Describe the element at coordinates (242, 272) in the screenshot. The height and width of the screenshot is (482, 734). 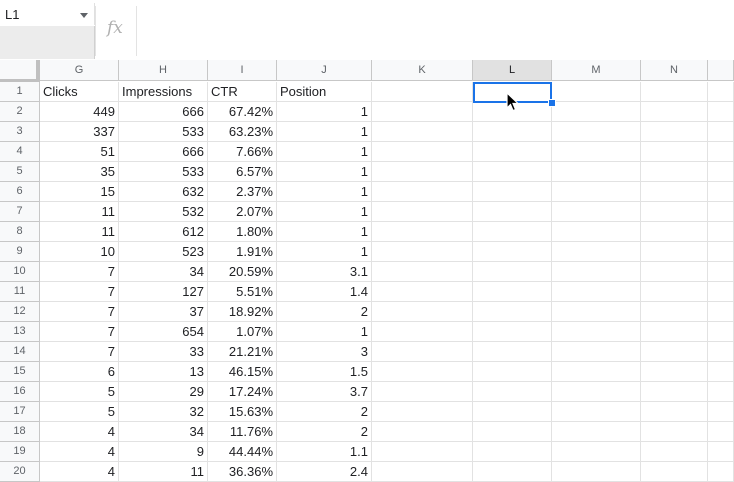
I see `cell-i10: 20.59%` at that location.